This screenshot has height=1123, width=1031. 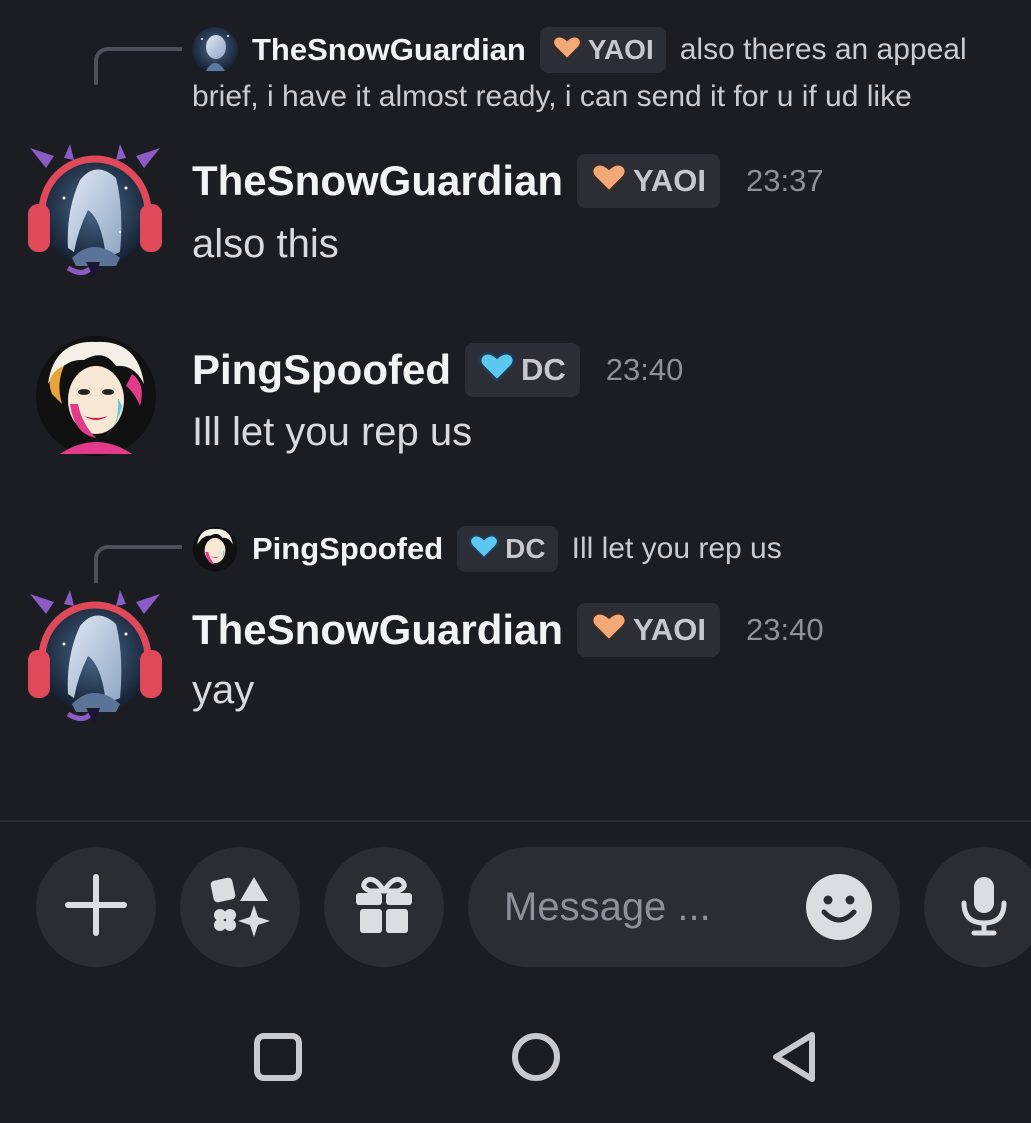 What do you see at coordinates (525, 548) in the screenshot?
I see `reply-tag-label: DC` at bounding box center [525, 548].